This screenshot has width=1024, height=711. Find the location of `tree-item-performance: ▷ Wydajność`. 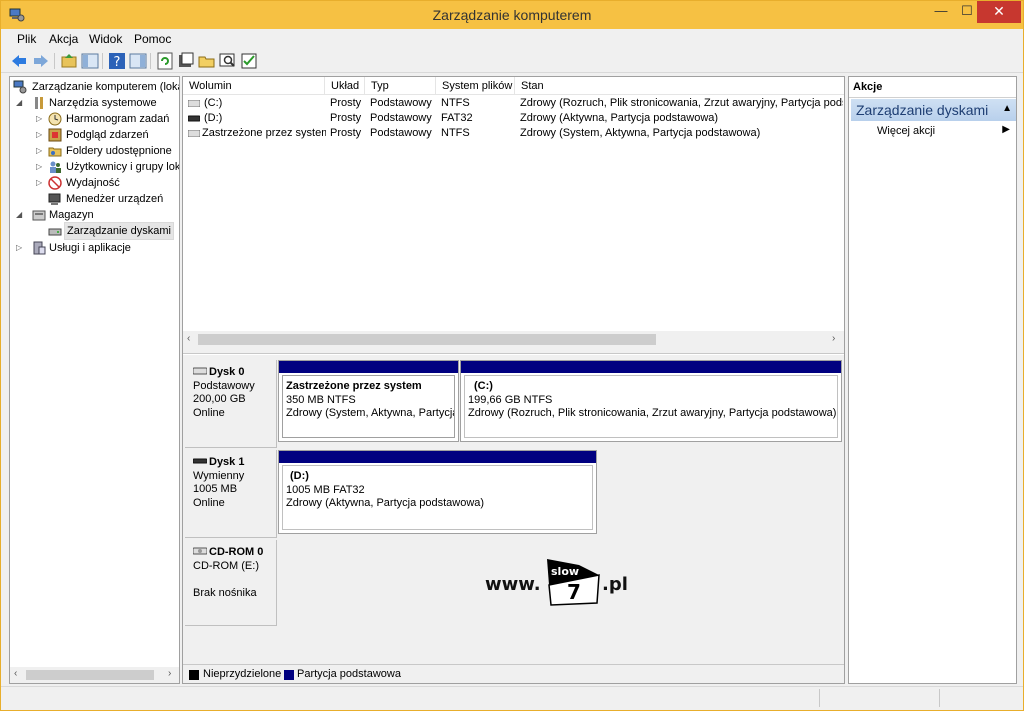

tree-item-performance: ▷ Wydajność is located at coordinates (107, 183).